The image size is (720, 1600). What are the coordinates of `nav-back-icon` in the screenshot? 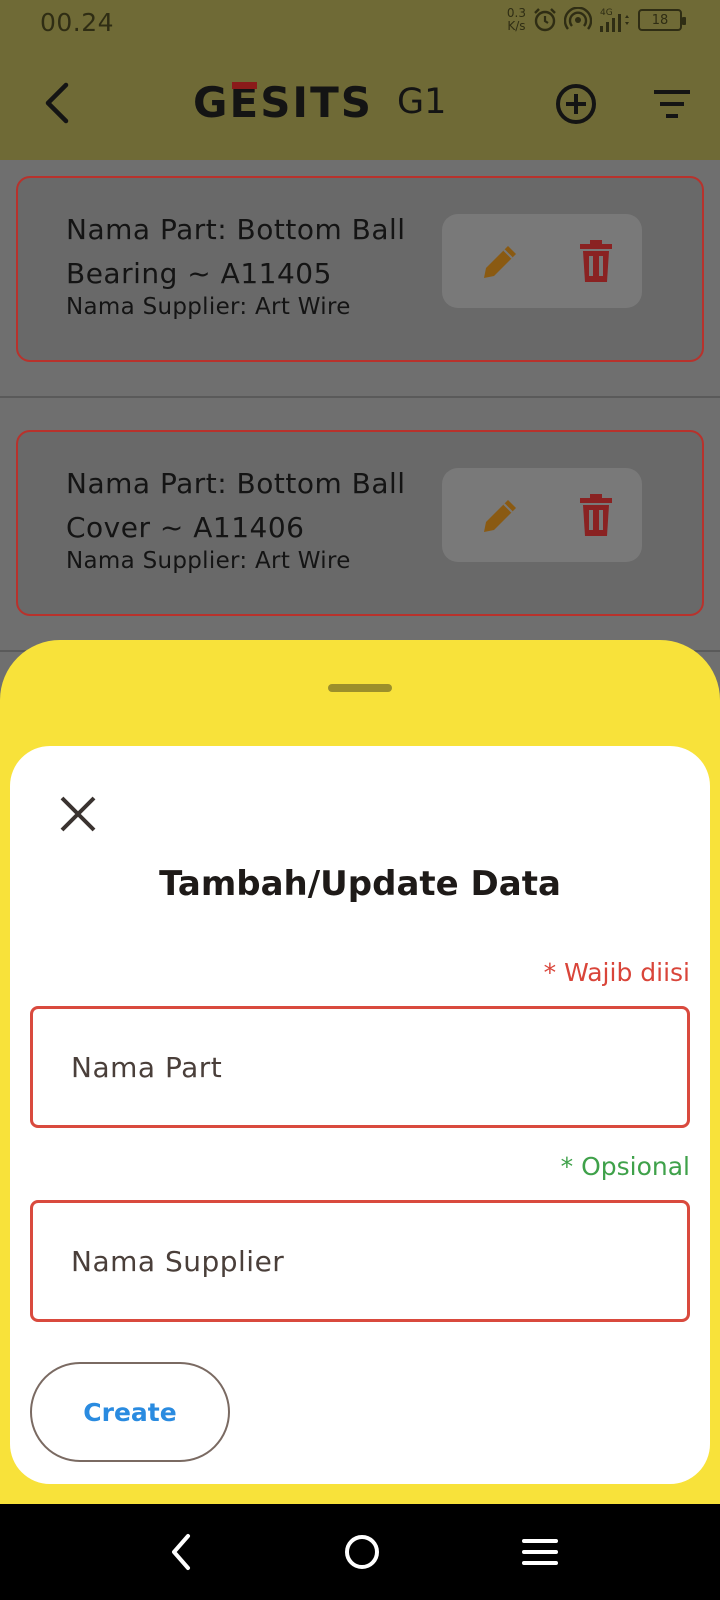 It's located at (181, 1552).